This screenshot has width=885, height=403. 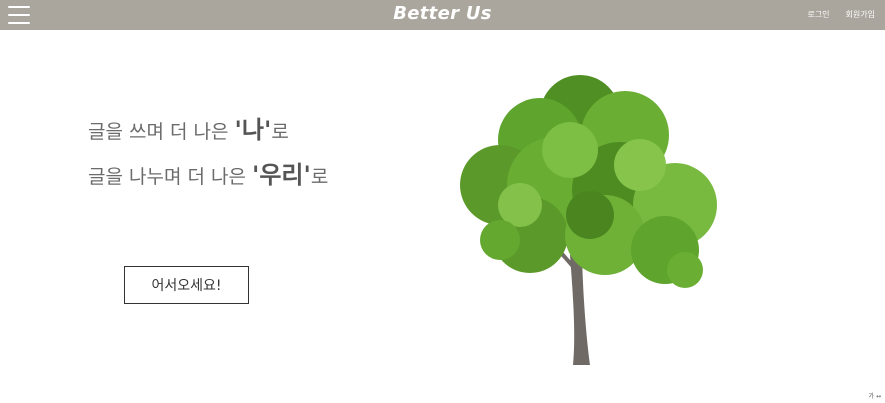 What do you see at coordinates (186, 285) in the screenshot?
I see `welcome-button: 어서오세요!` at bounding box center [186, 285].